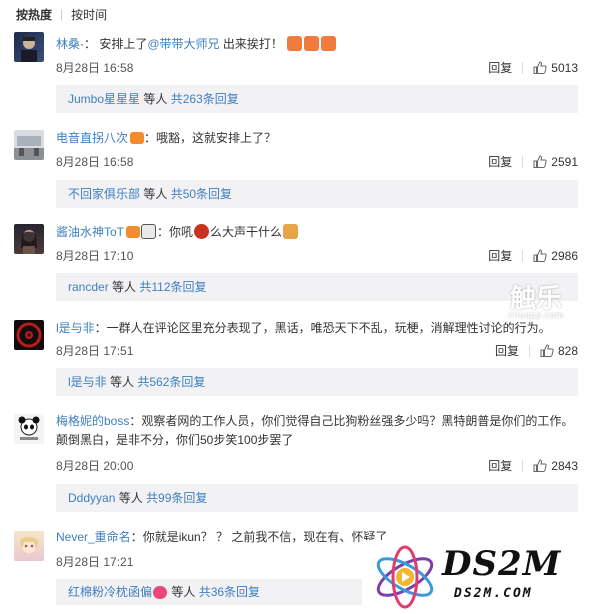 This screenshot has width=598, height=614. What do you see at coordinates (160, 592) in the screenshot?
I see `heart-emoji-icon` at bounding box center [160, 592].